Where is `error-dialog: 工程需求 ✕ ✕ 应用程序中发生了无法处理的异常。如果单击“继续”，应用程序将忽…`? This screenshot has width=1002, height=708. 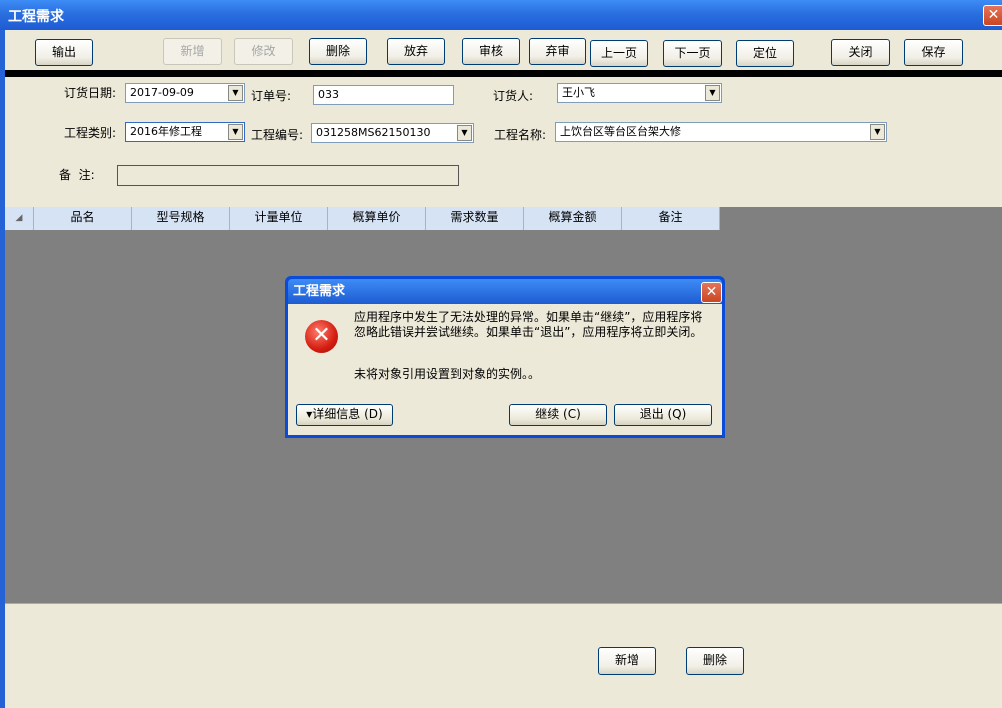
error-dialog: 工程需求 ✕ ✕ 应用程序中发生了无法处理的异常。如果单击“继续”，应用程序将忽… is located at coordinates (505, 357).